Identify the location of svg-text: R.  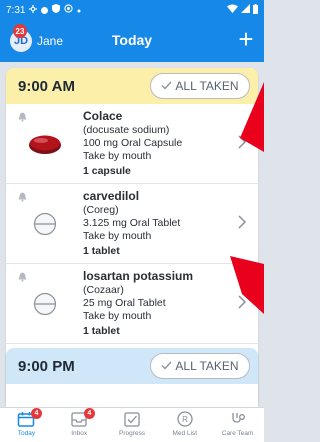
(185, 419).